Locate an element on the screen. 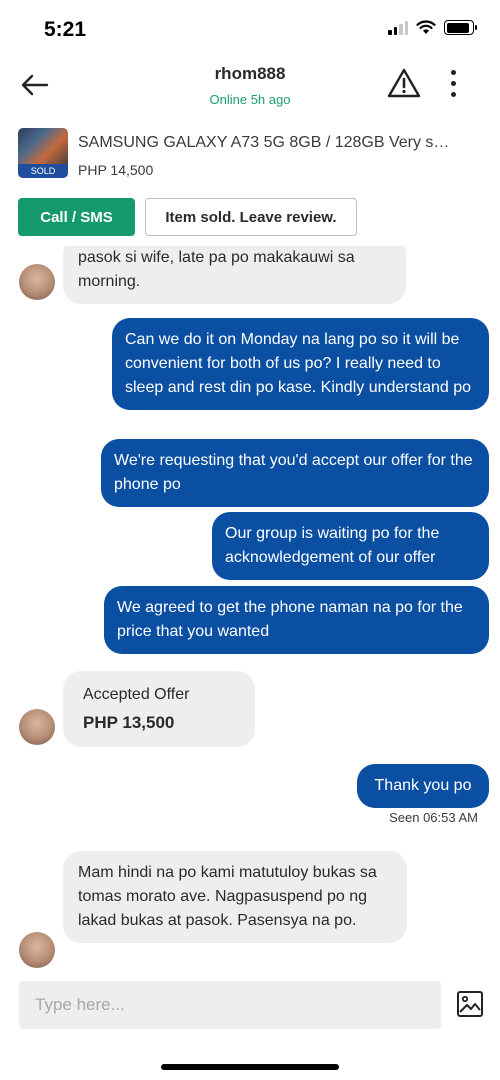 The width and height of the screenshot is (500, 1080). outgoing-message: Thank you po is located at coordinates (423, 786).